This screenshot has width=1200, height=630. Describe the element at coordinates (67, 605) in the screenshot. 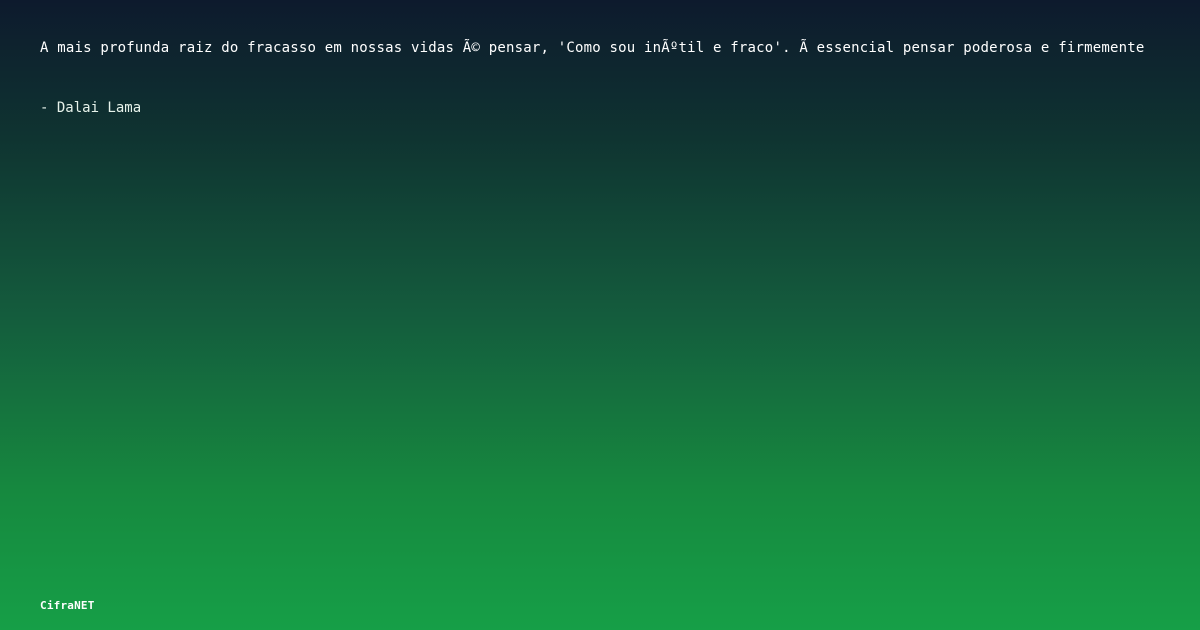

I see `brand-logo: CifraNET` at that location.